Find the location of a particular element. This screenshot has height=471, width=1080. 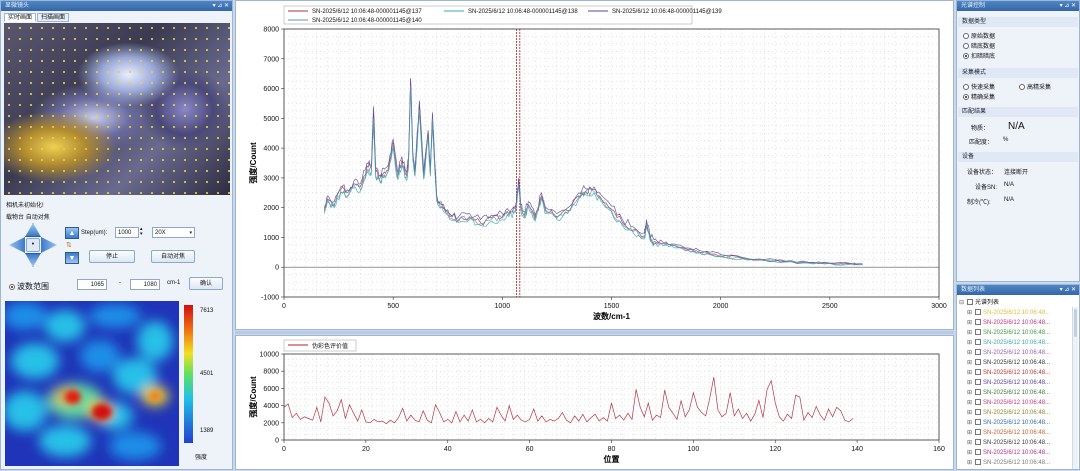

autofocus-button: 自动对焦 is located at coordinates (173, 256).